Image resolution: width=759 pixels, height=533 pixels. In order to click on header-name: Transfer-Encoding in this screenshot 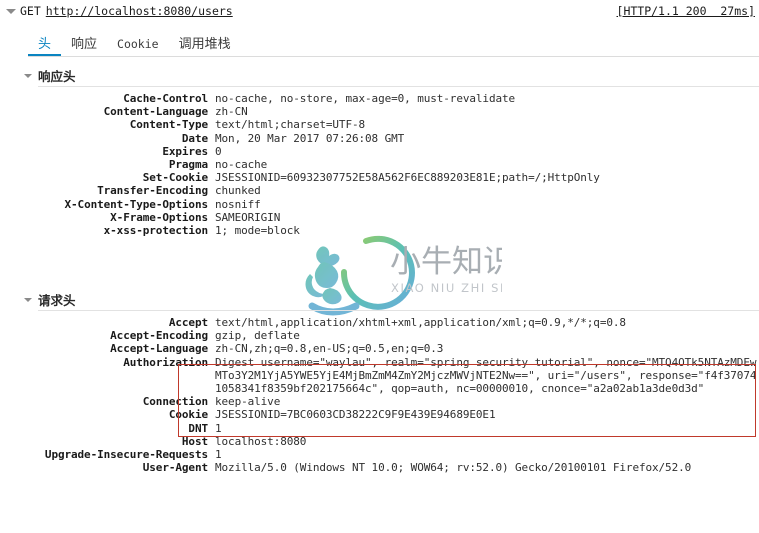, I will do `click(152, 191)`.